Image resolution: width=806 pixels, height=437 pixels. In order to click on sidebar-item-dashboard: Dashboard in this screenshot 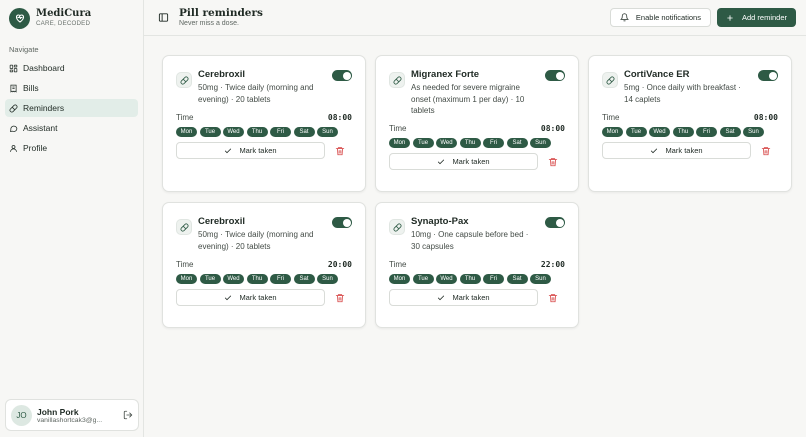, I will do `click(71, 68)`.